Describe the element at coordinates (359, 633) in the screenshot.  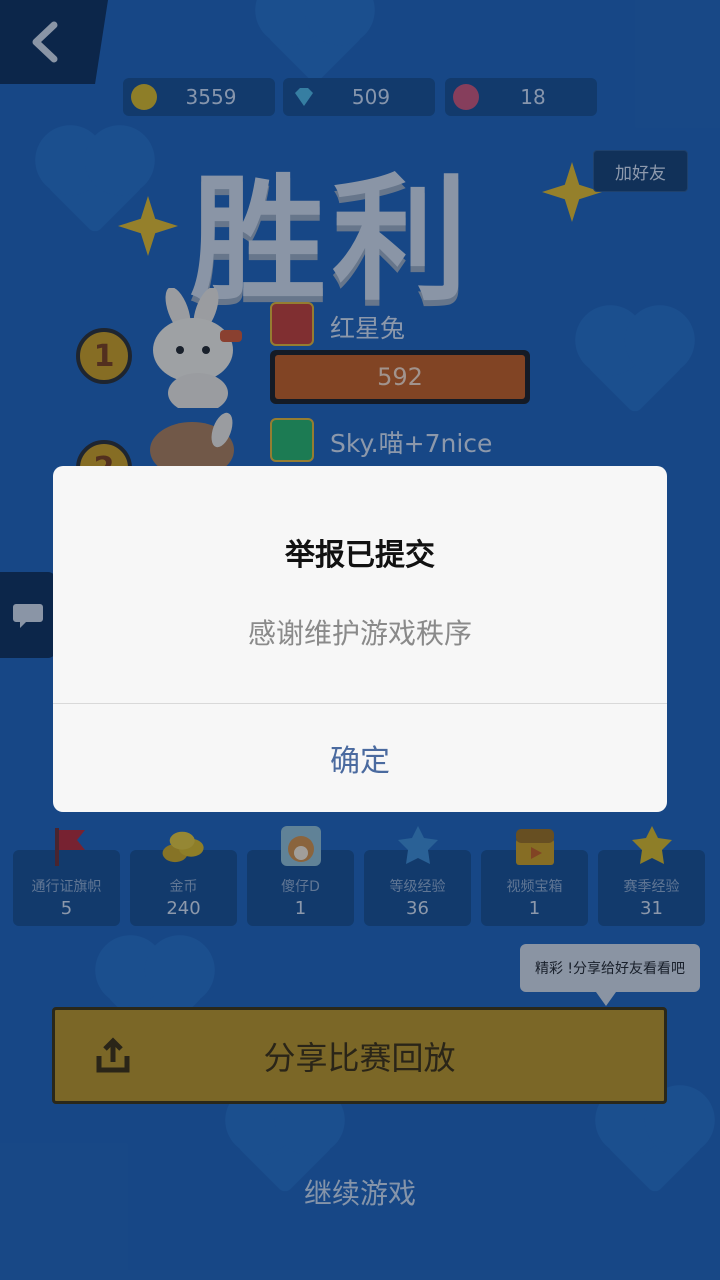
I see `dialog-message: 感谢维护游戏秩序` at that location.